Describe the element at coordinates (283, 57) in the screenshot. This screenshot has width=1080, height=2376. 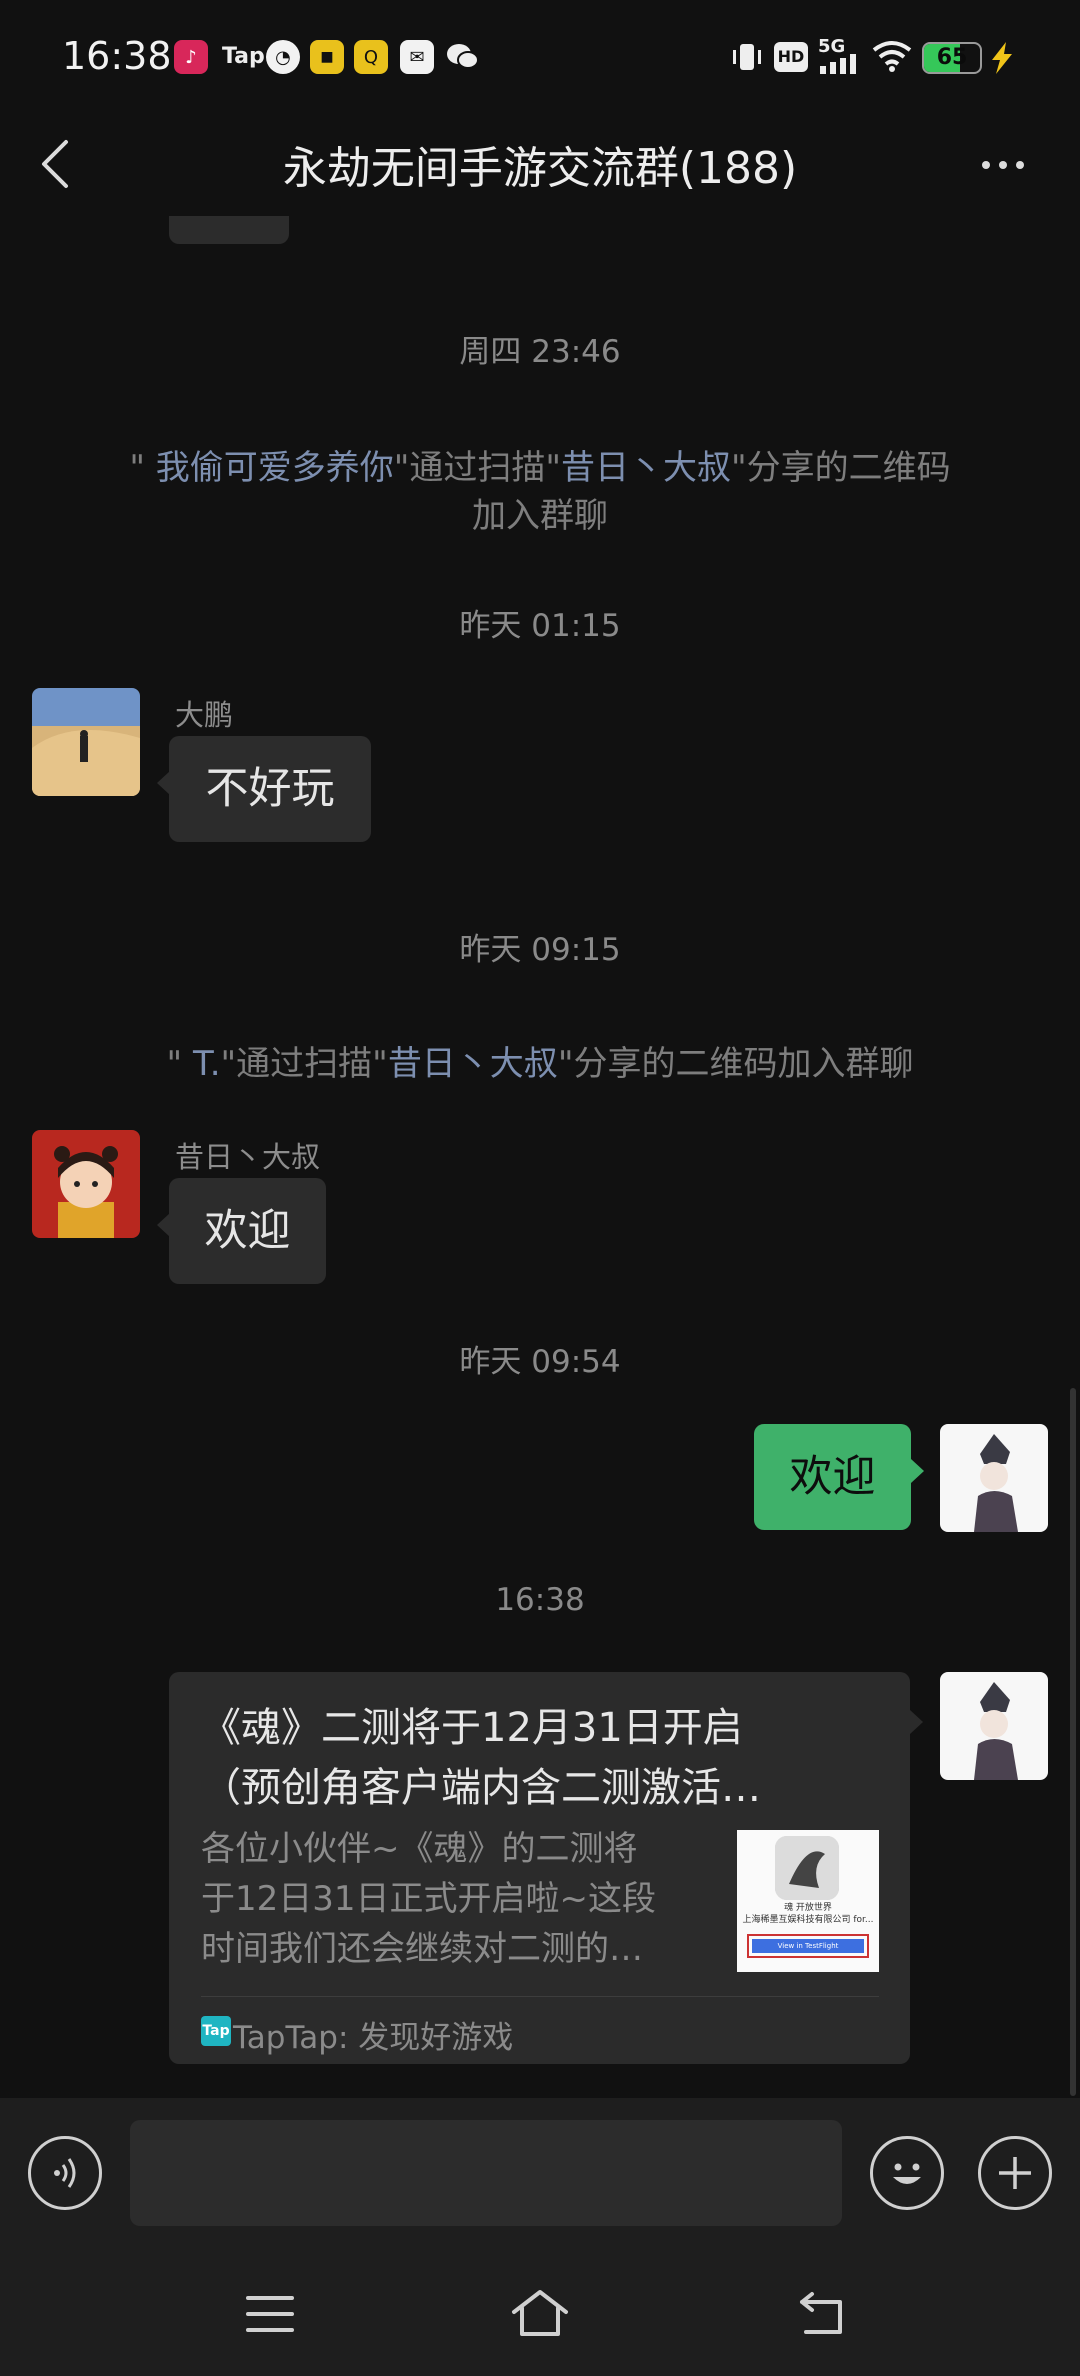
I see `speed-icon: ◔` at that location.